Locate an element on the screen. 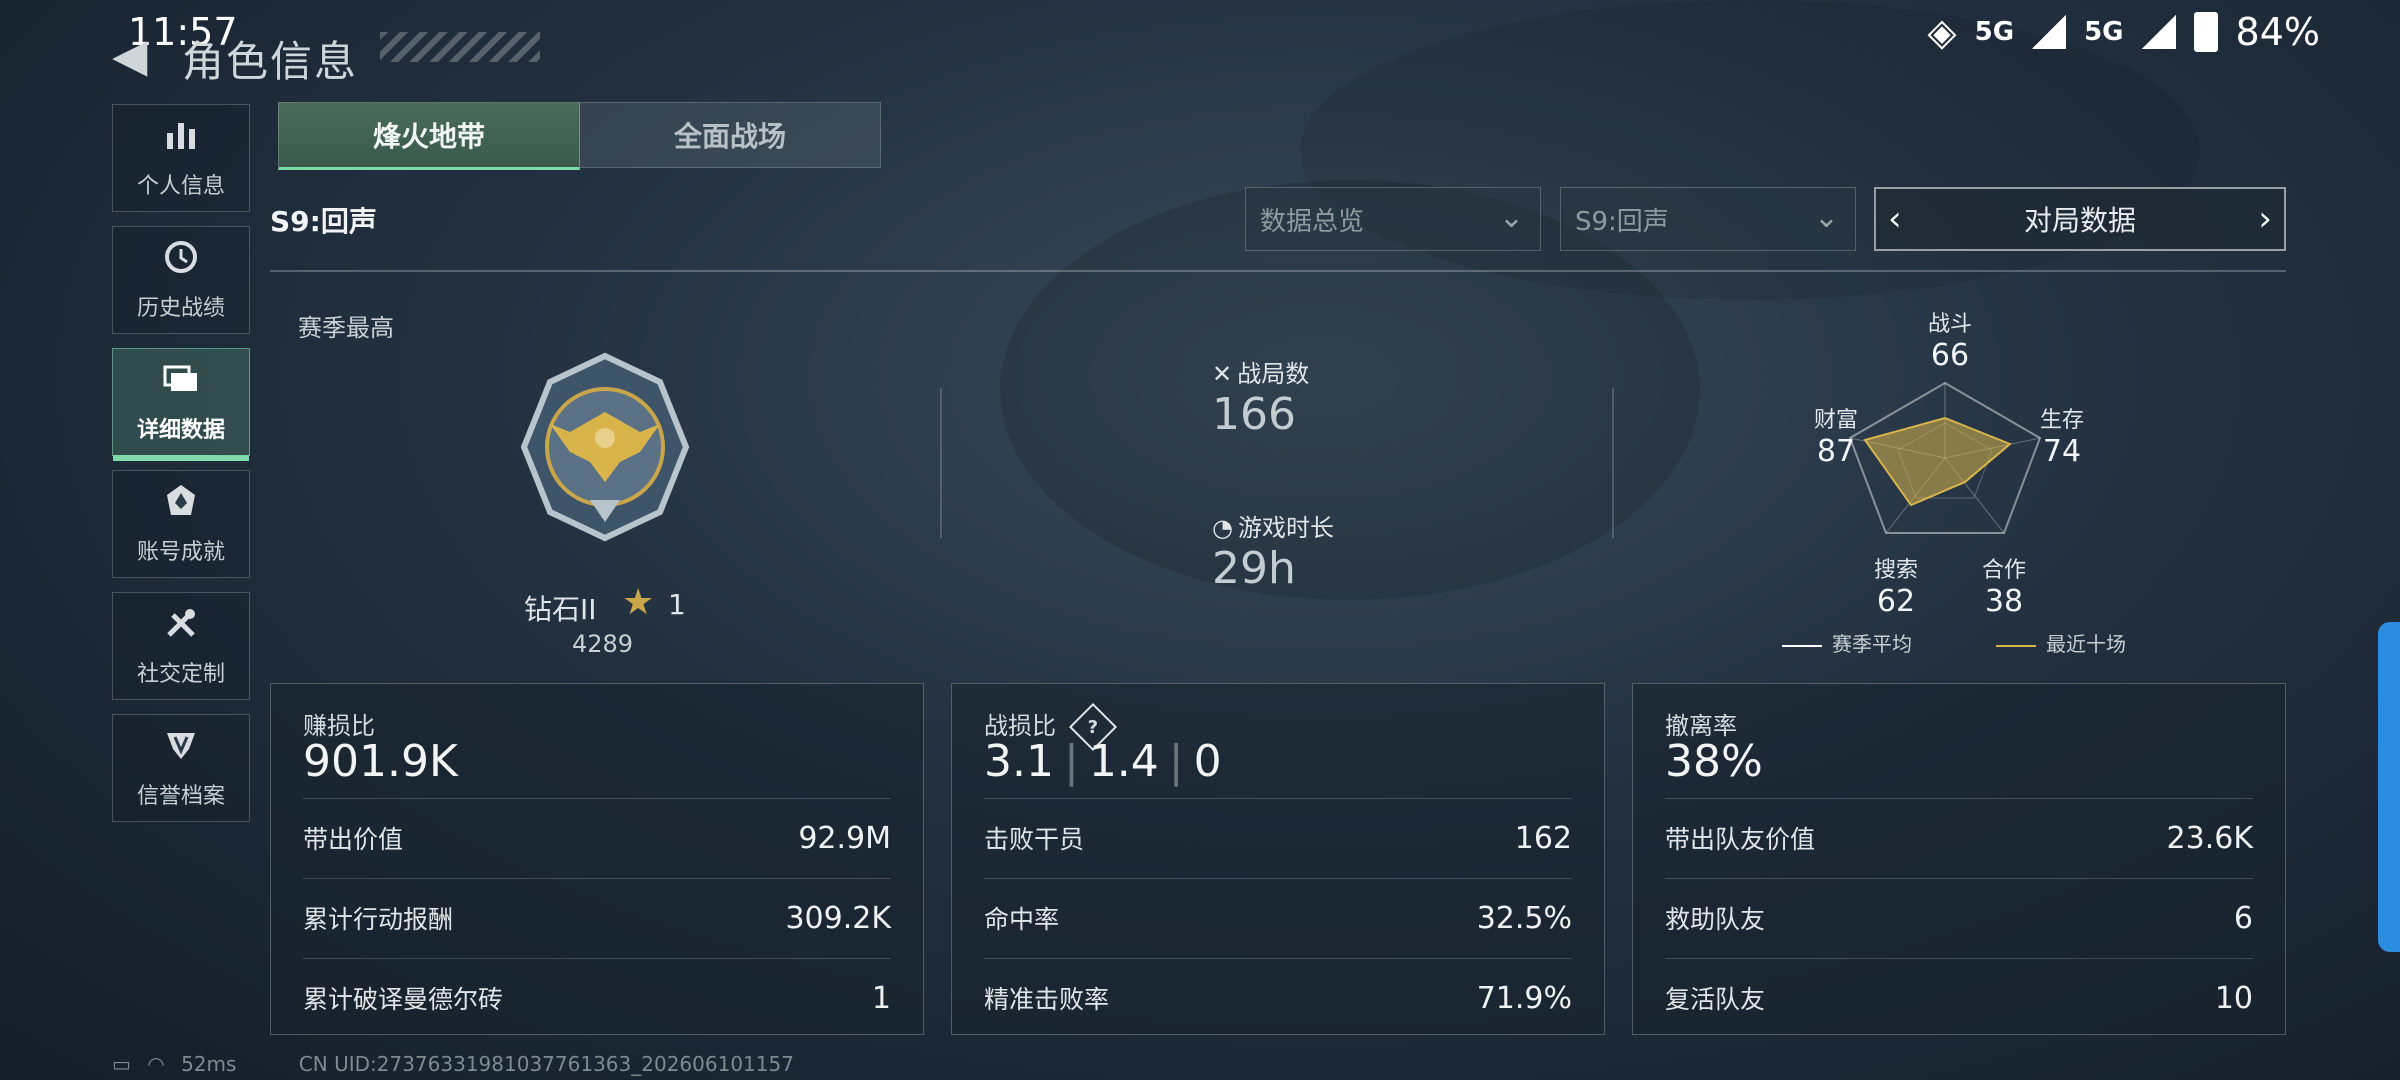 This screenshot has width=2400, height=1080. sidebar-item-label: 详细数据 is located at coordinates (180, 430).